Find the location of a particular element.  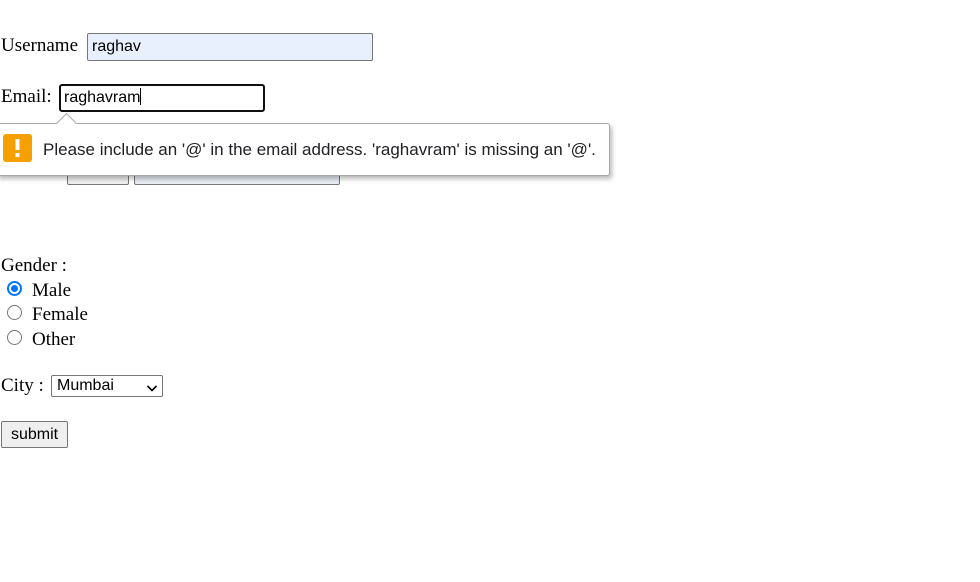

username-label: Username is located at coordinates (40, 45).